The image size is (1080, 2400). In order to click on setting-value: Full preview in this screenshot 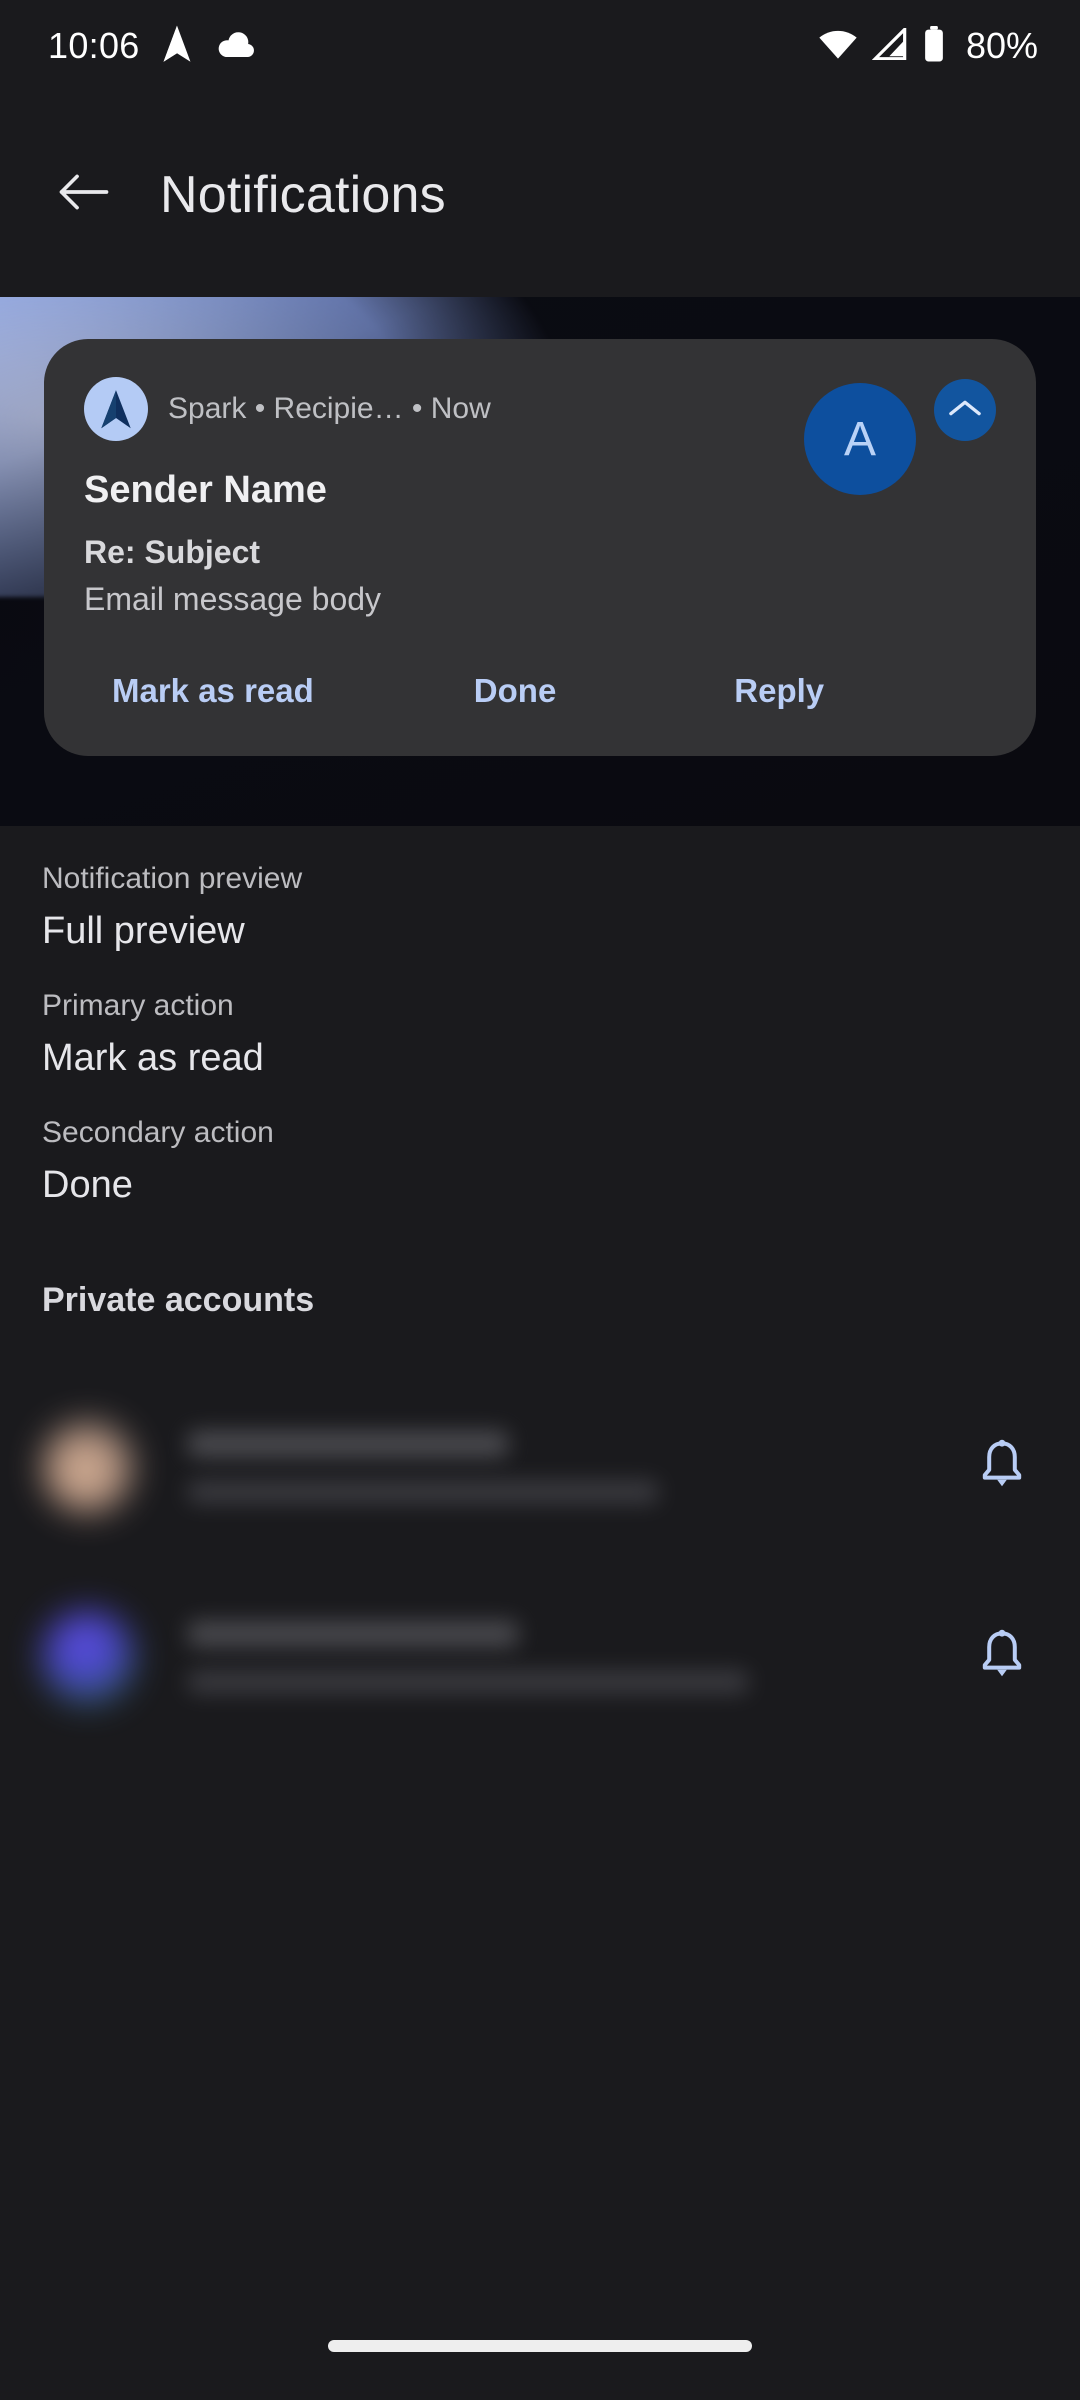, I will do `click(143, 931)`.